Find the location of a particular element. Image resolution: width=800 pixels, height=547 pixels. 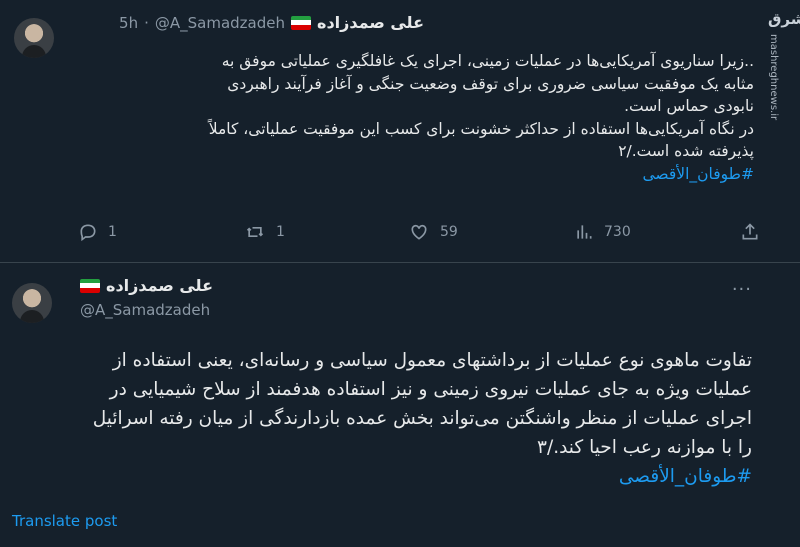

views-icon is located at coordinates (584, 232).